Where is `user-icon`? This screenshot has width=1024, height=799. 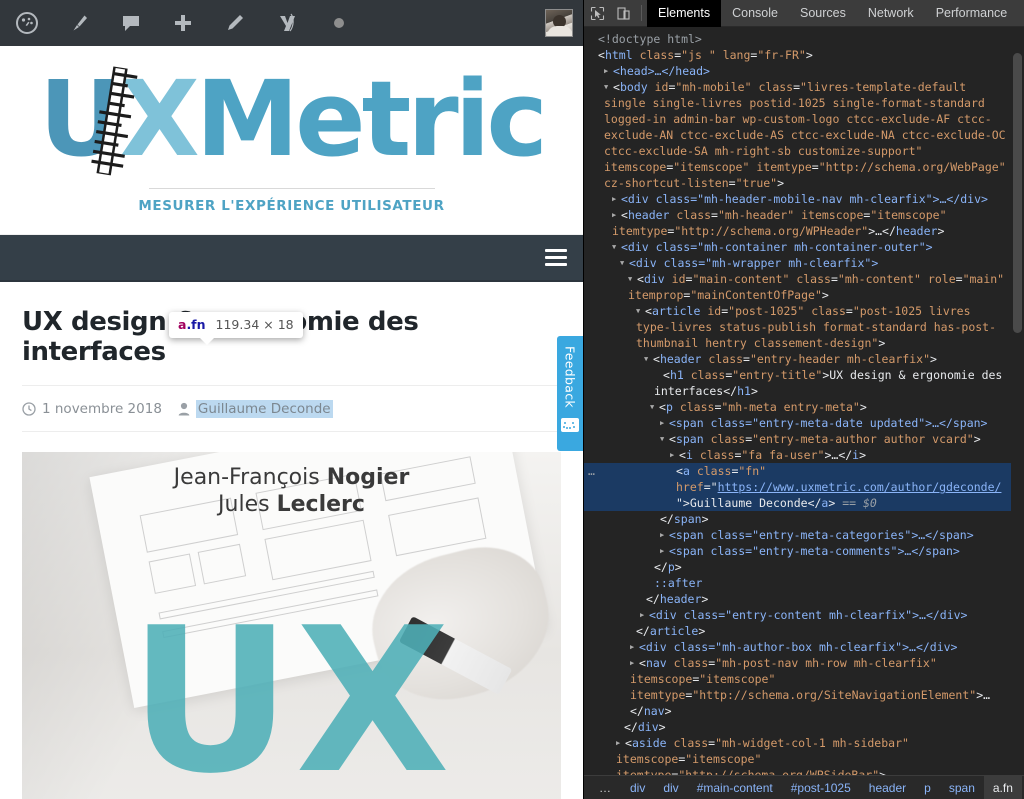
user-icon is located at coordinates (184, 409).